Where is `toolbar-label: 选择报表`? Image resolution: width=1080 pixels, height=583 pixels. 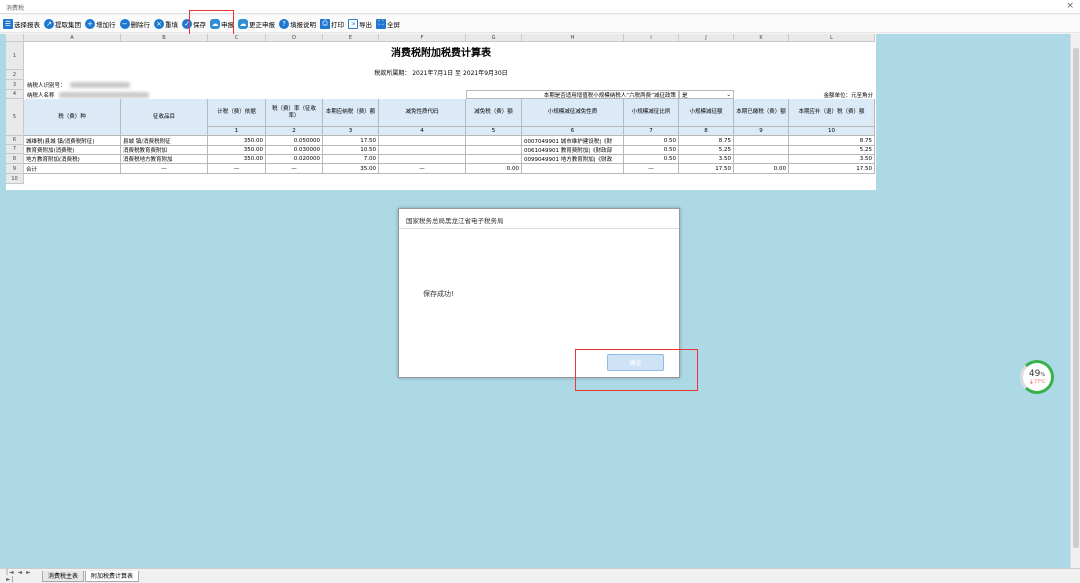
toolbar-label: 选择报表 is located at coordinates (27, 24).